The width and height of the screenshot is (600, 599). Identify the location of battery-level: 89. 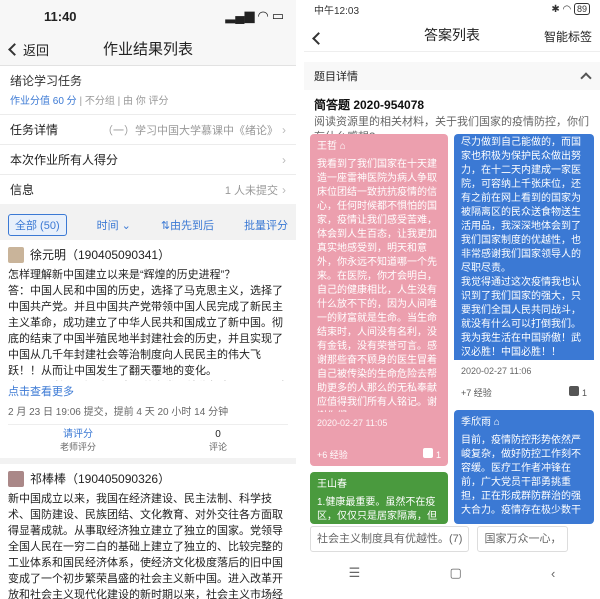
(581, 8).